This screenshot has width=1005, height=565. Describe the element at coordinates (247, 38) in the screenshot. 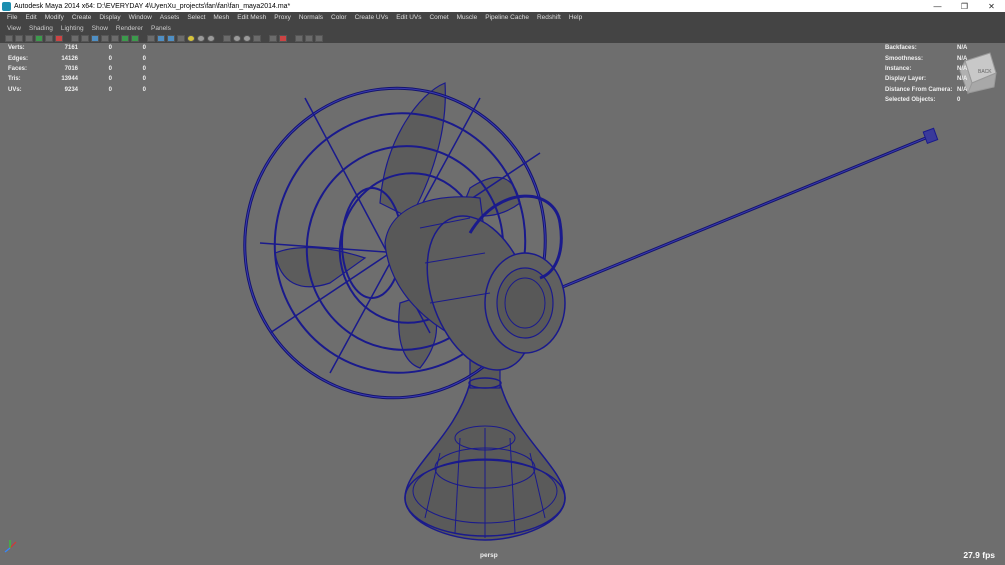

I see `depth-of-field-icon` at that location.